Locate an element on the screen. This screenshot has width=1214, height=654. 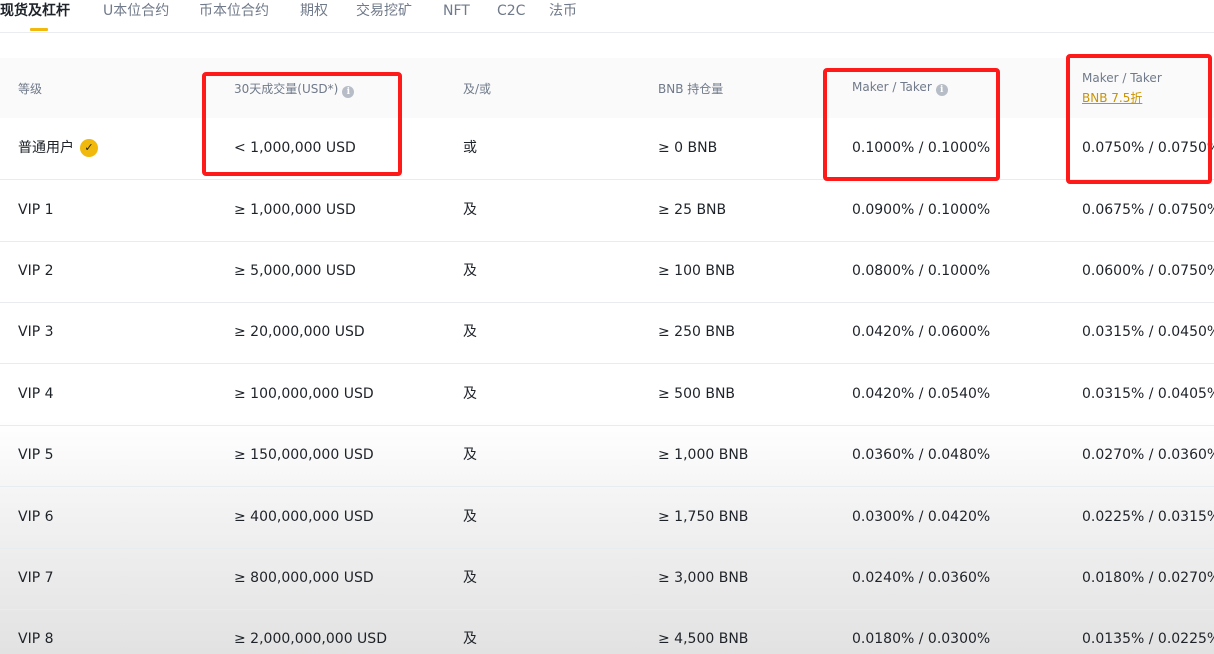
maker-taker-cell: 0.0800% / 0.1000% is located at coordinates (921, 271).